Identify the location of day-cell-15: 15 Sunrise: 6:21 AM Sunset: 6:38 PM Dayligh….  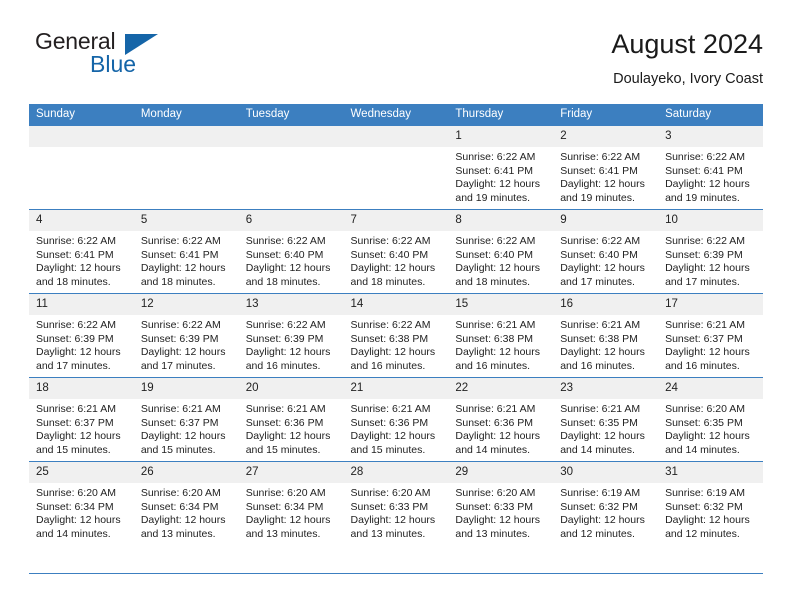
(501, 335).